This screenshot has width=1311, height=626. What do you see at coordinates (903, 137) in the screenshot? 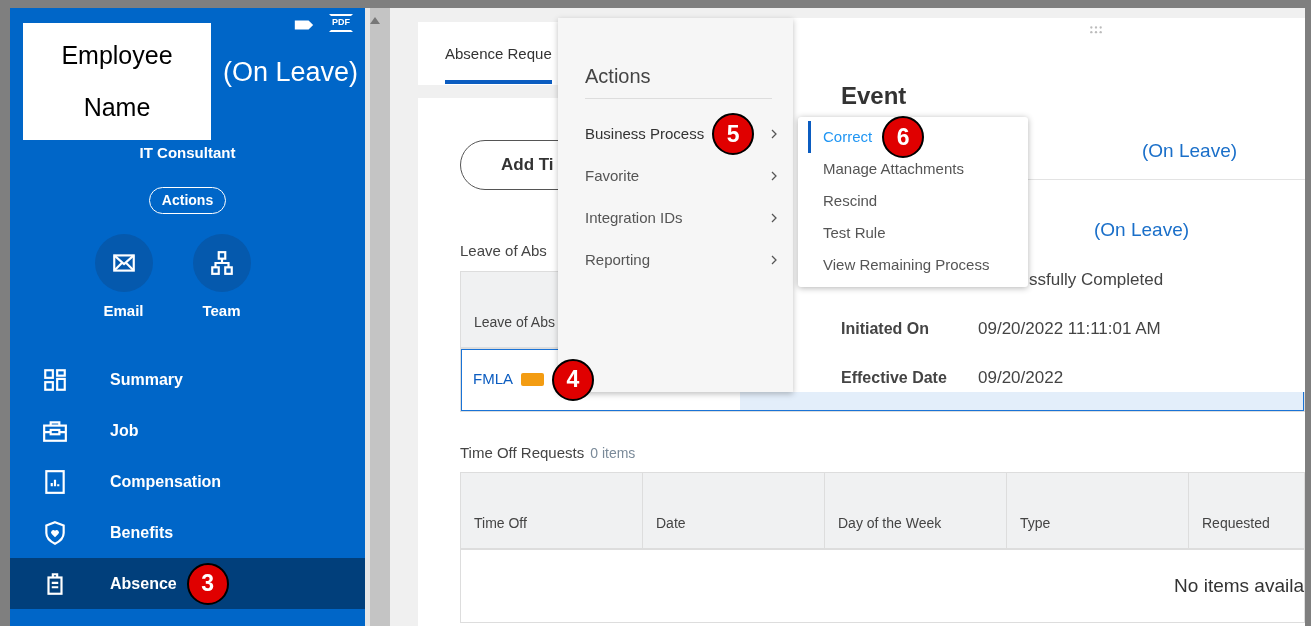
I see `step-number-badge: 6` at bounding box center [903, 137].